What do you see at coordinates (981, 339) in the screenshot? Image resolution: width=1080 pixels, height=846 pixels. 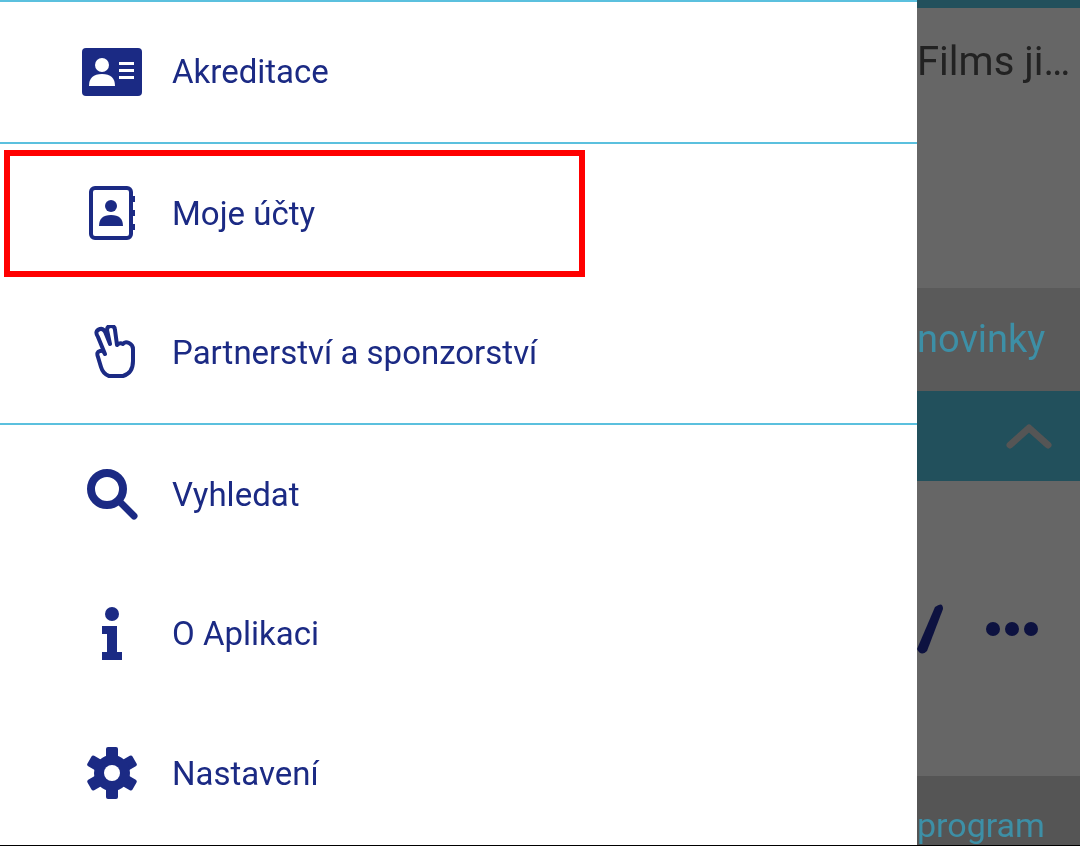 I see `tab-label: novinky` at bounding box center [981, 339].